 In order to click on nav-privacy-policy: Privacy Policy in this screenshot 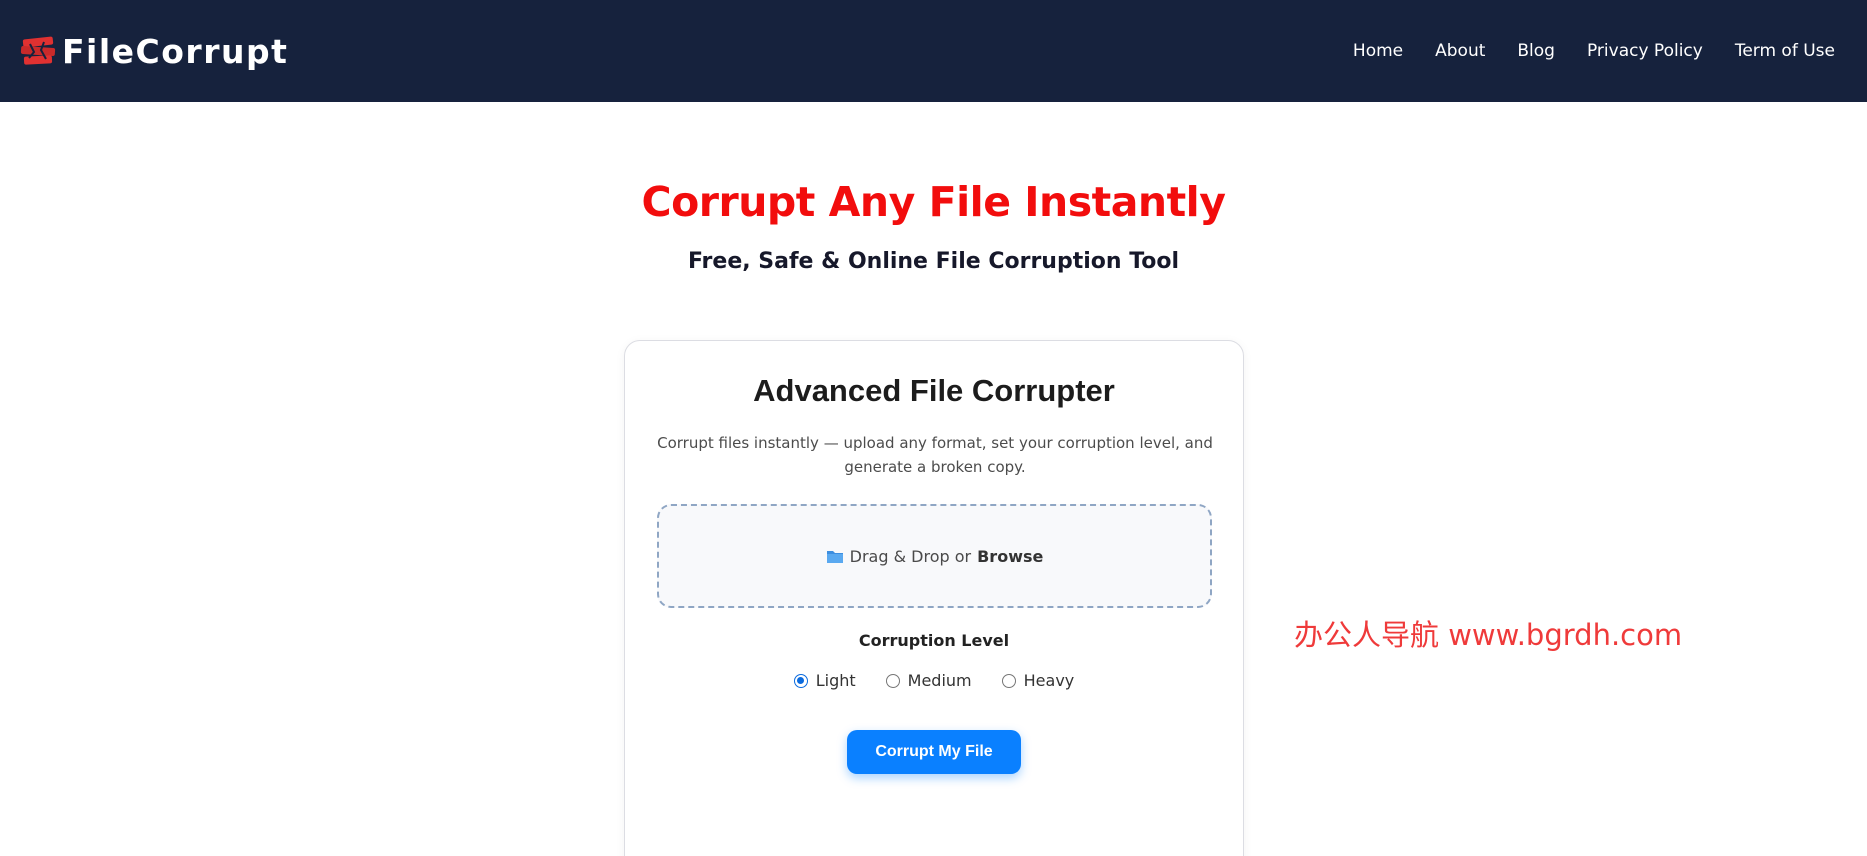, I will do `click(1645, 51)`.